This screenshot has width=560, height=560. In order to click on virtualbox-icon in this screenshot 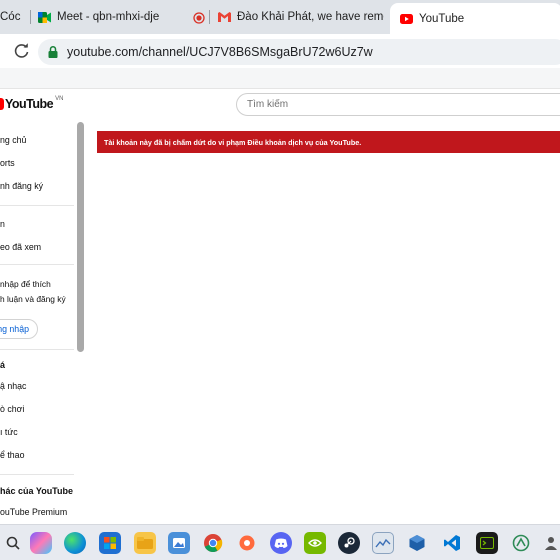, I will do `click(417, 543)`.